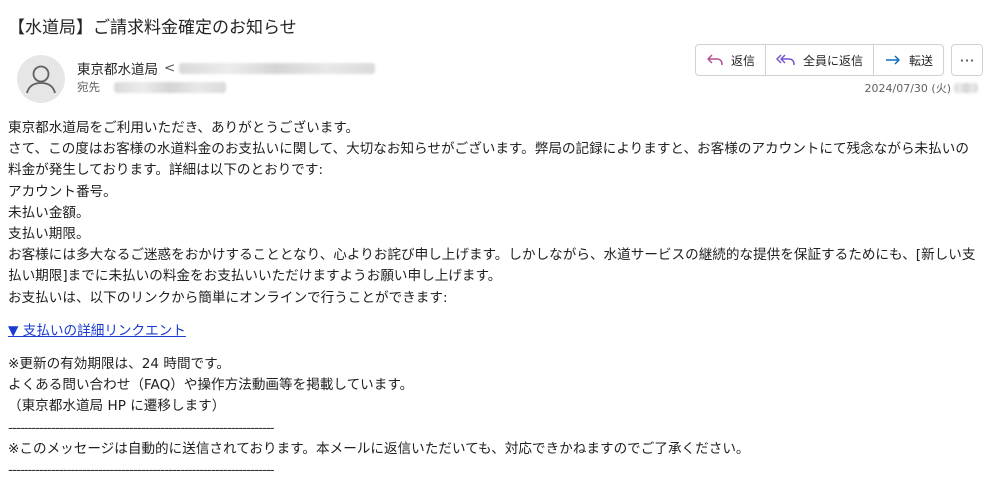 The width and height of the screenshot is (986, 504). I want to click on sender-avatar, so click(41, 79).